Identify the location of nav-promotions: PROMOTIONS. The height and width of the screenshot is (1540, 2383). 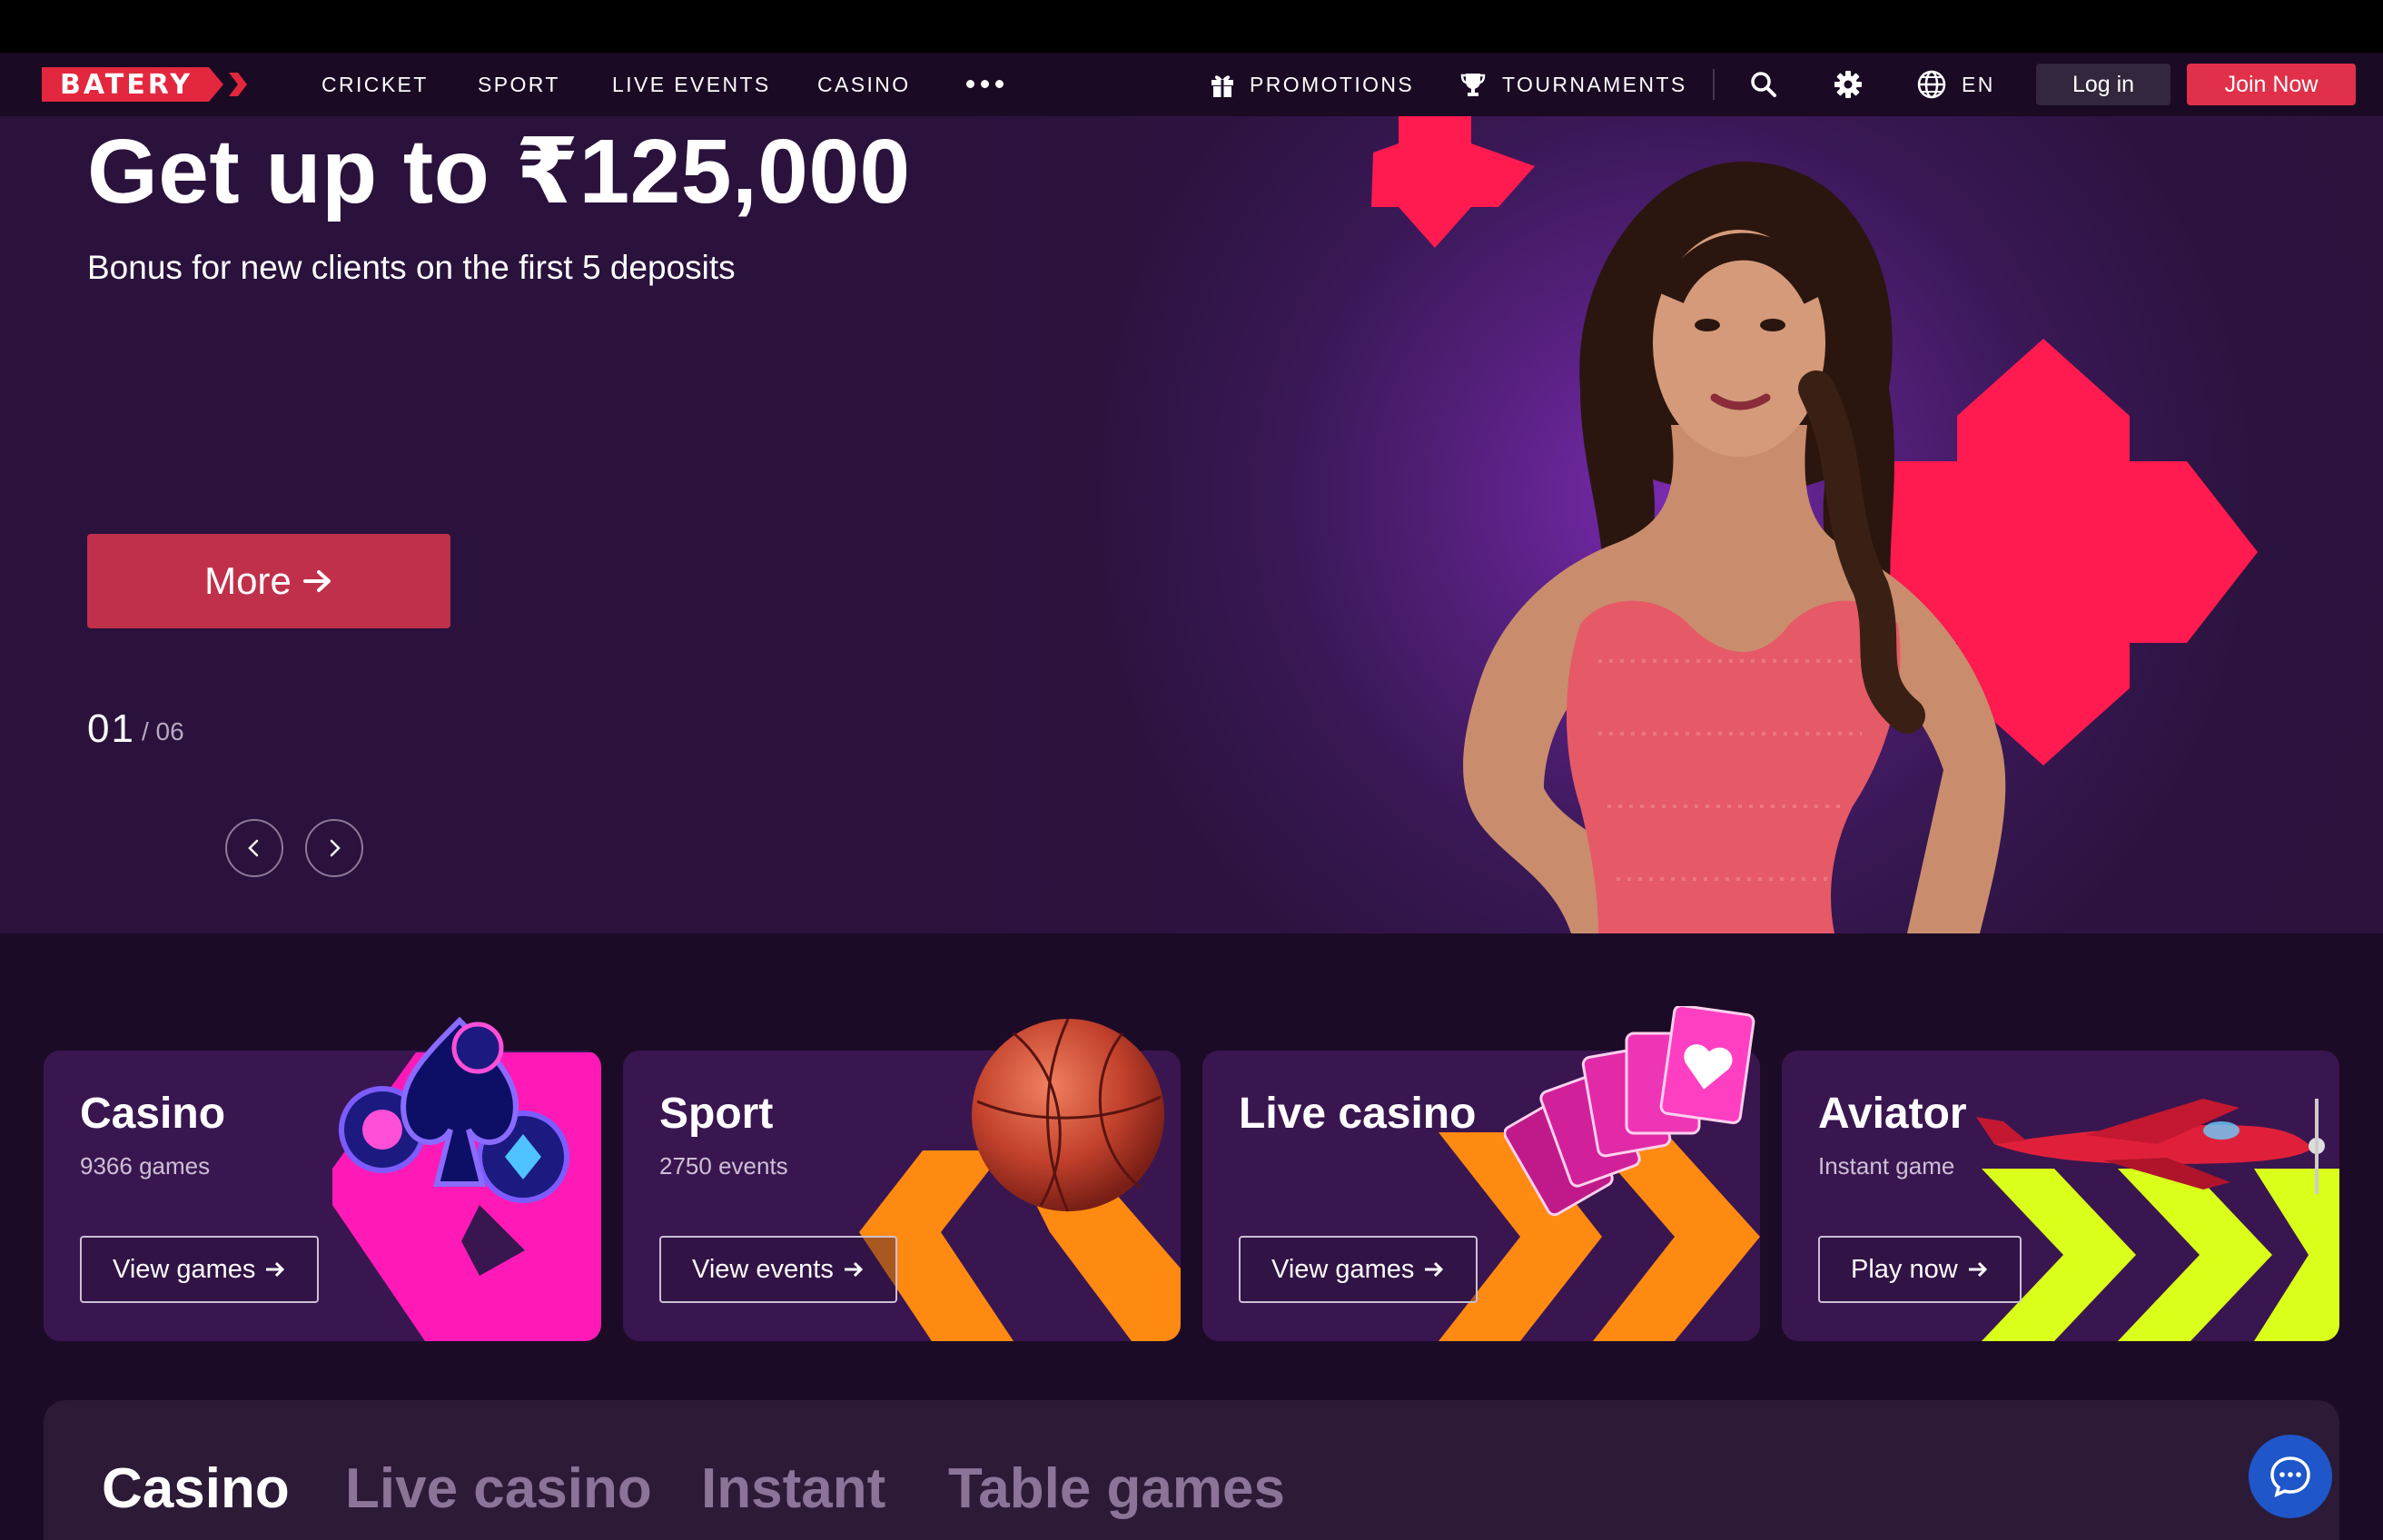
(1332, 84).